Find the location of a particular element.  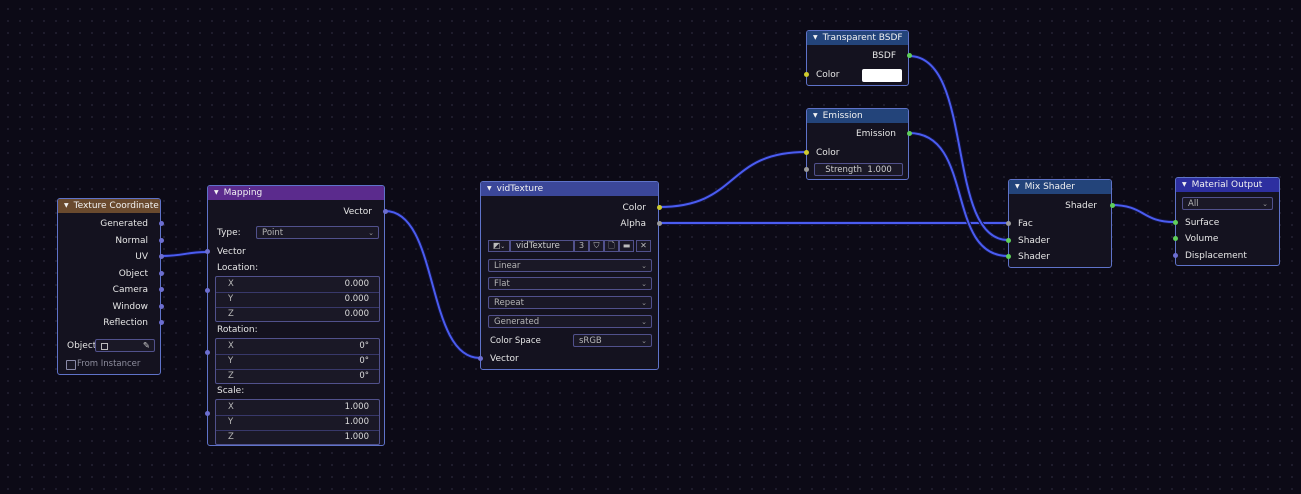

socket-uv is located at coordinates (161, 256).